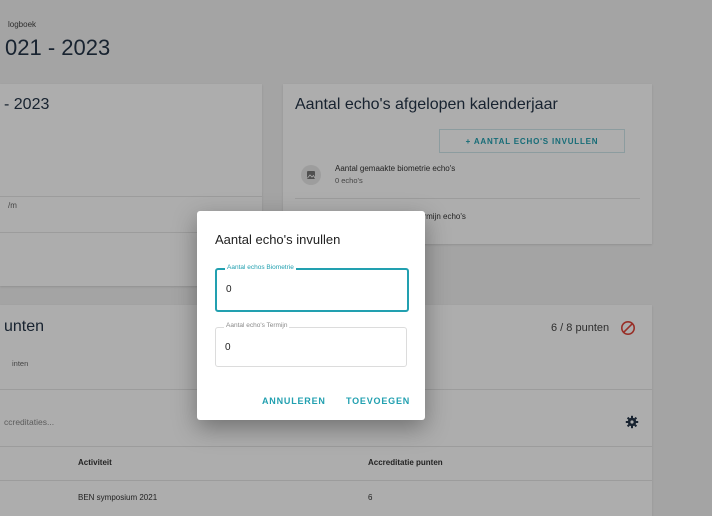 Image resolution: width=712 pixels, height=516 pixels. Describe the element at coordinates (257, 325) in the screenshot. I see `termijn-field-label: Aantal echo's Termijn` at that location.